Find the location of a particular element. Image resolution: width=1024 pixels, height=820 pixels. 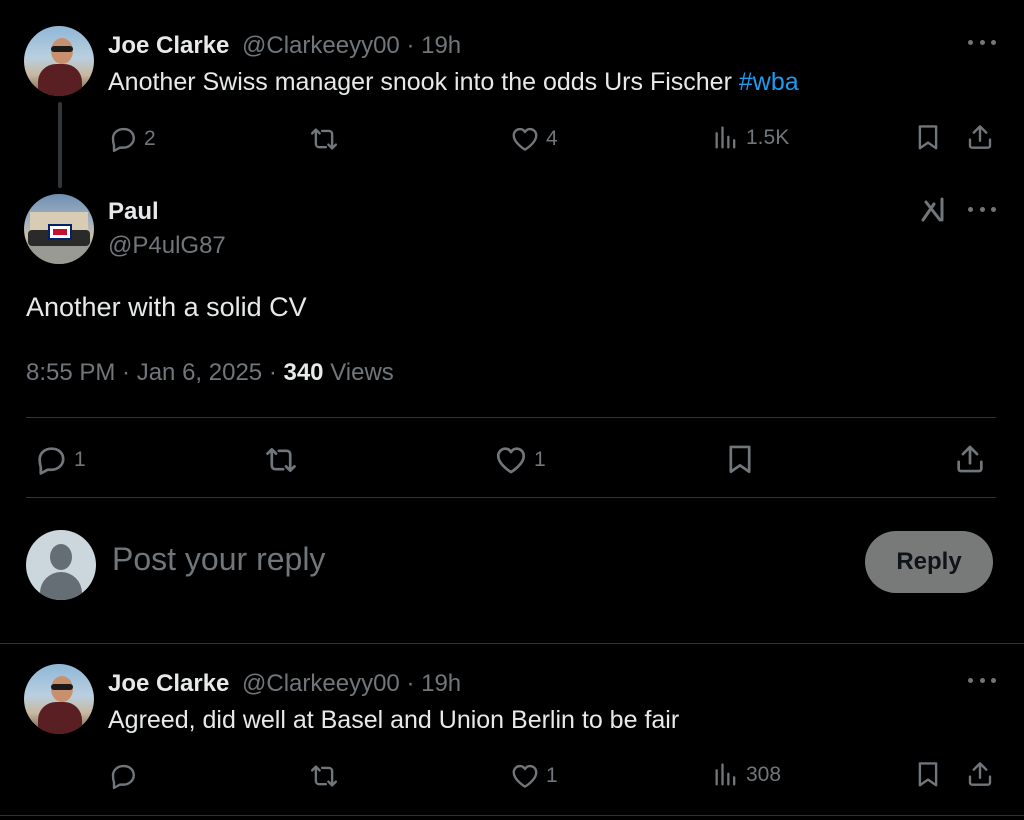

grok-icon is located at coordinates (934, 210).